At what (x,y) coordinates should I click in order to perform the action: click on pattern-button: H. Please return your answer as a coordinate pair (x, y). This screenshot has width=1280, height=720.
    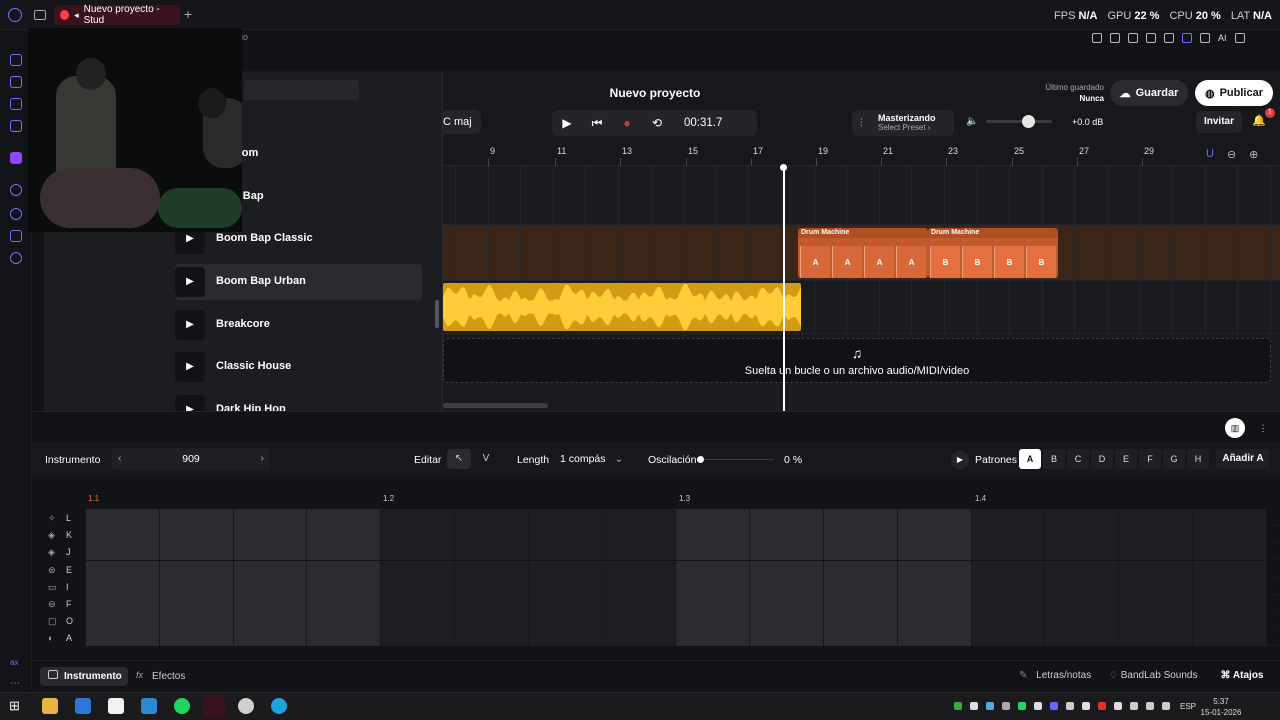
    Looking at the image, I should click on (1198, 459).